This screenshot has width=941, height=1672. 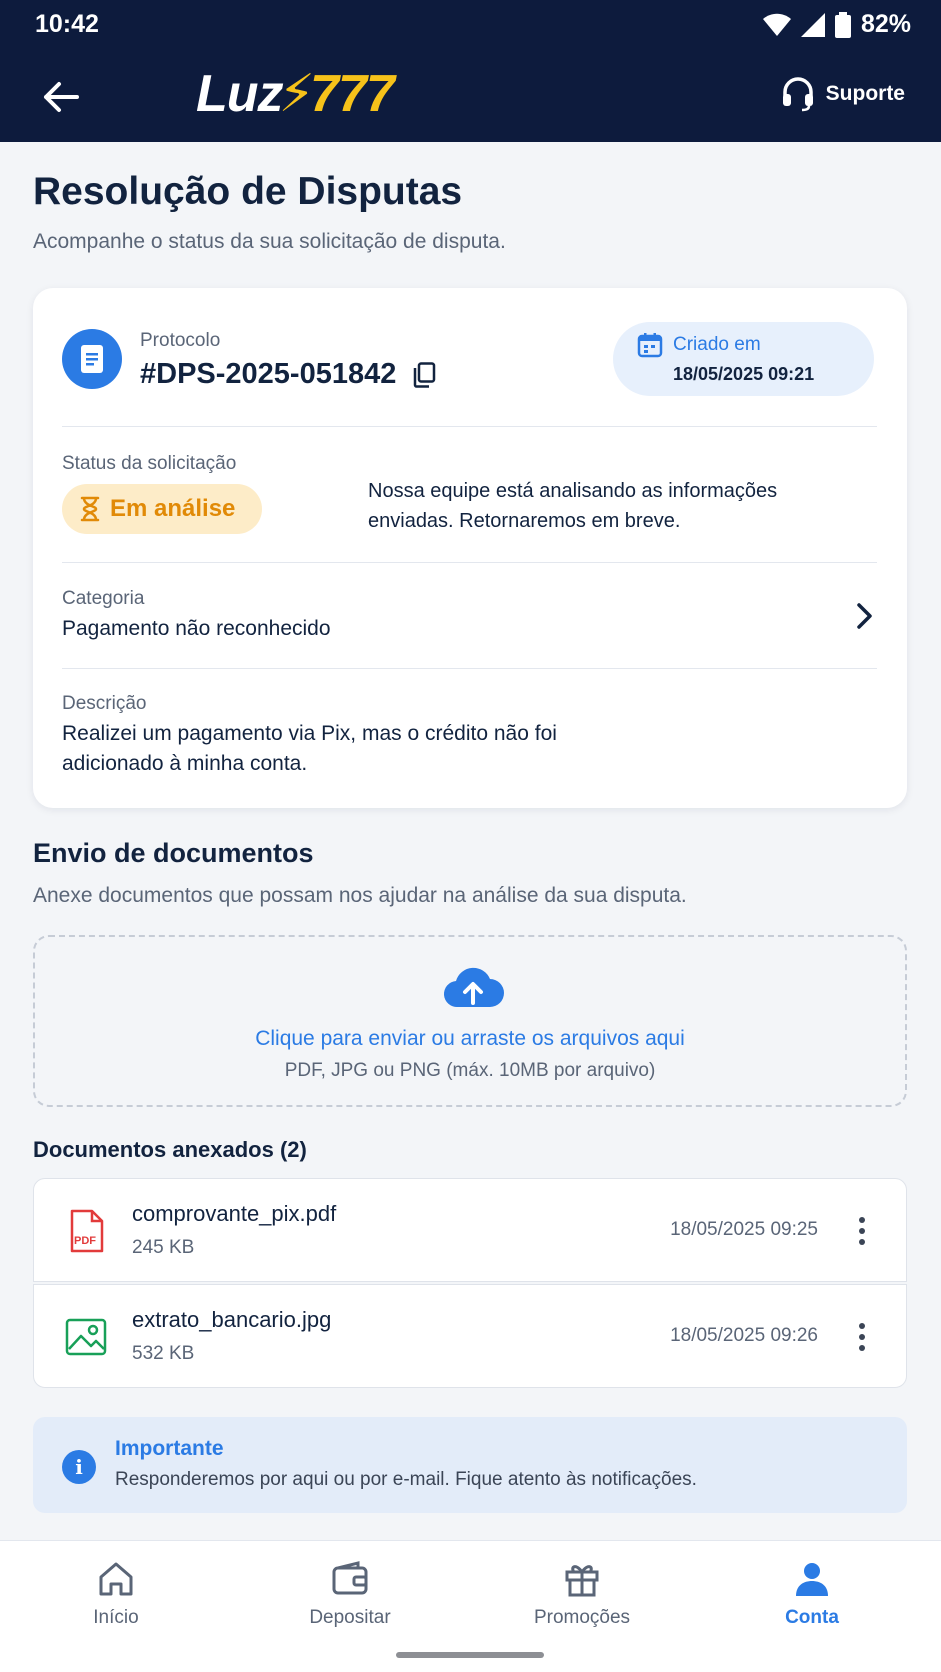 What do you see at coordinates (350, 1578) in the screenshot?
I see `wallet-icon` at bounding box center [350, 1578].